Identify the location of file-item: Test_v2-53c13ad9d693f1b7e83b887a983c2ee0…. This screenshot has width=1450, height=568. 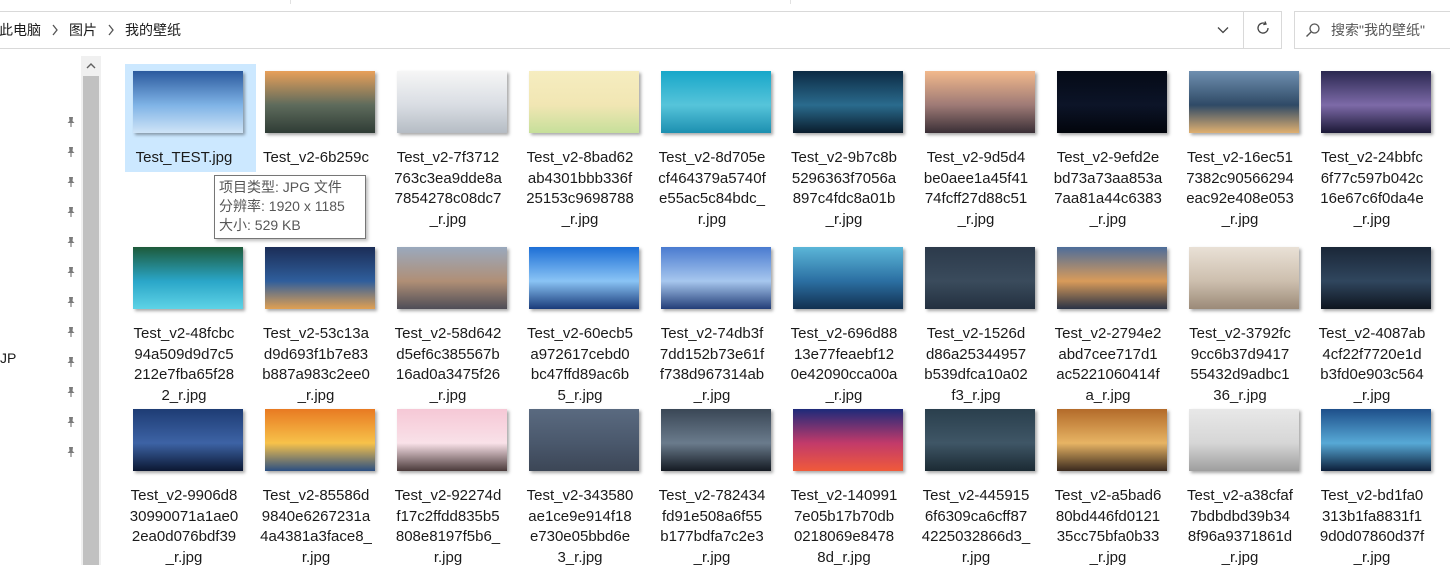
(316, 318).